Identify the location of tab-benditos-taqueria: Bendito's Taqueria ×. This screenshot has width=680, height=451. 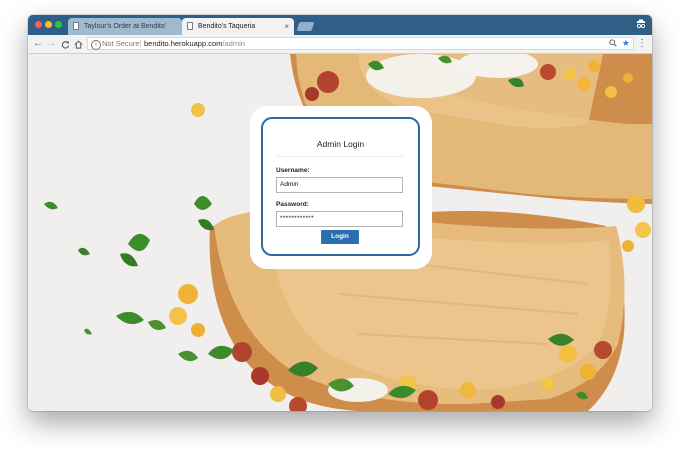
(238, 26).